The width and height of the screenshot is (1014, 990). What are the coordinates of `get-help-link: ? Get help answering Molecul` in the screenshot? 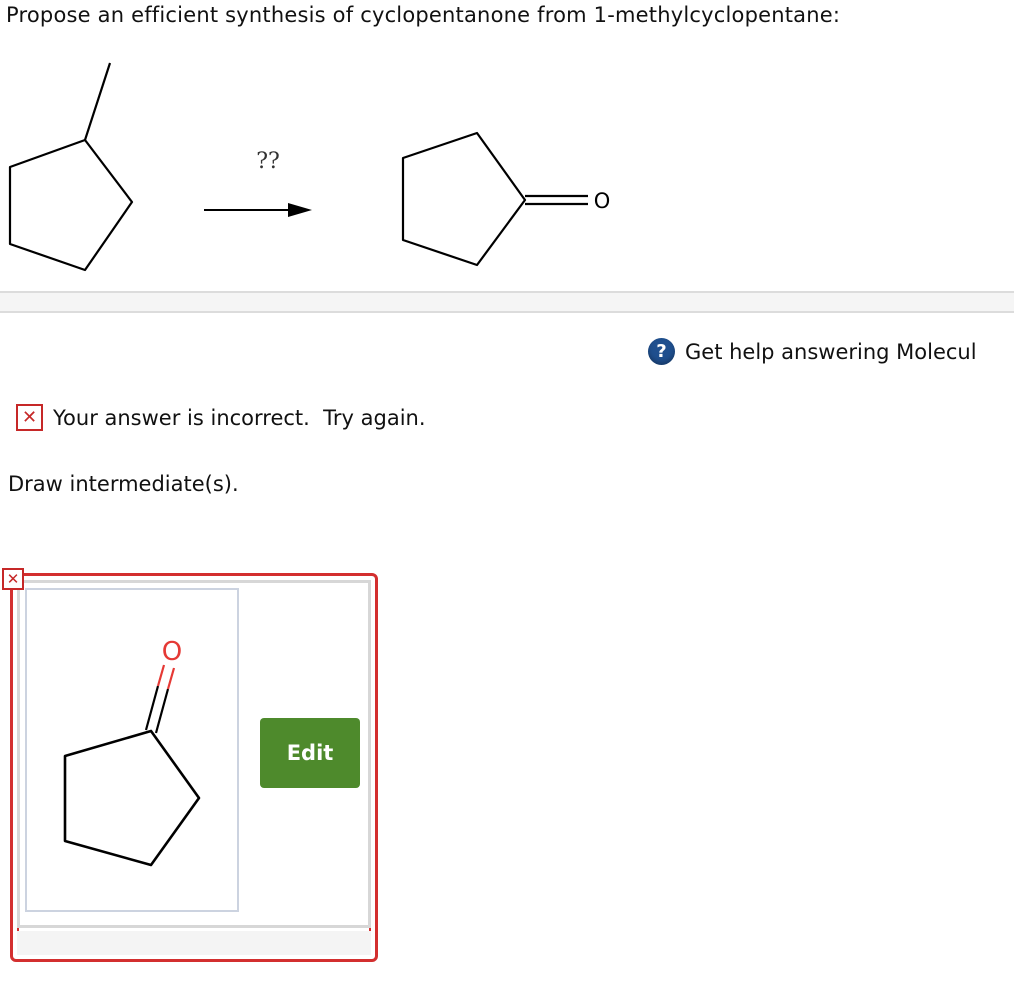 It's located at (812, 351).